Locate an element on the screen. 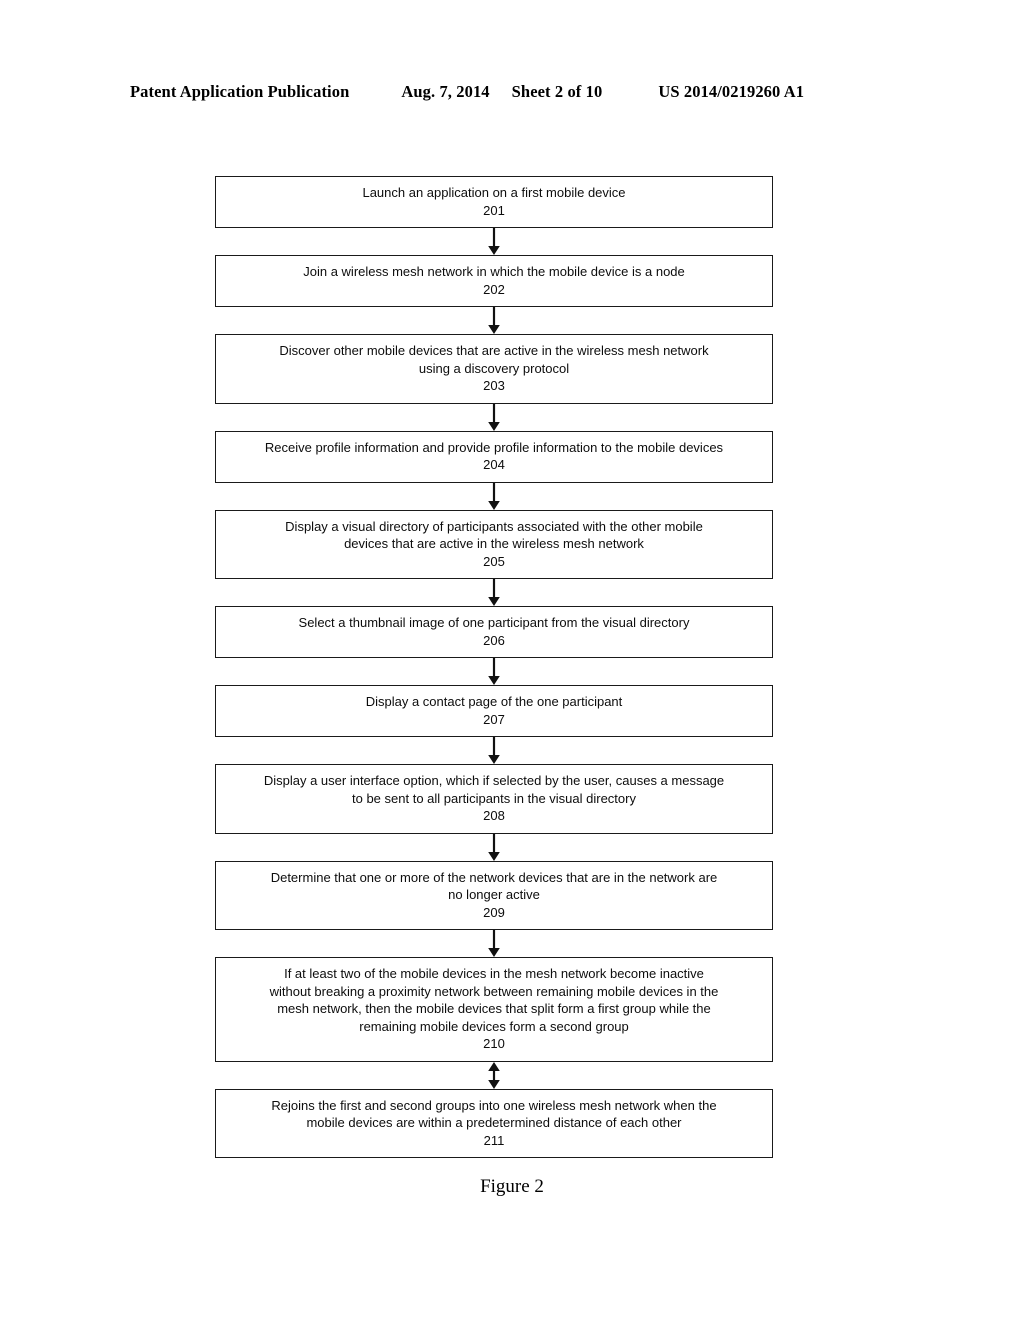 The image size is (1024, 1320). flow-box-reference-number: 203 is located at coordinates (494, 385).